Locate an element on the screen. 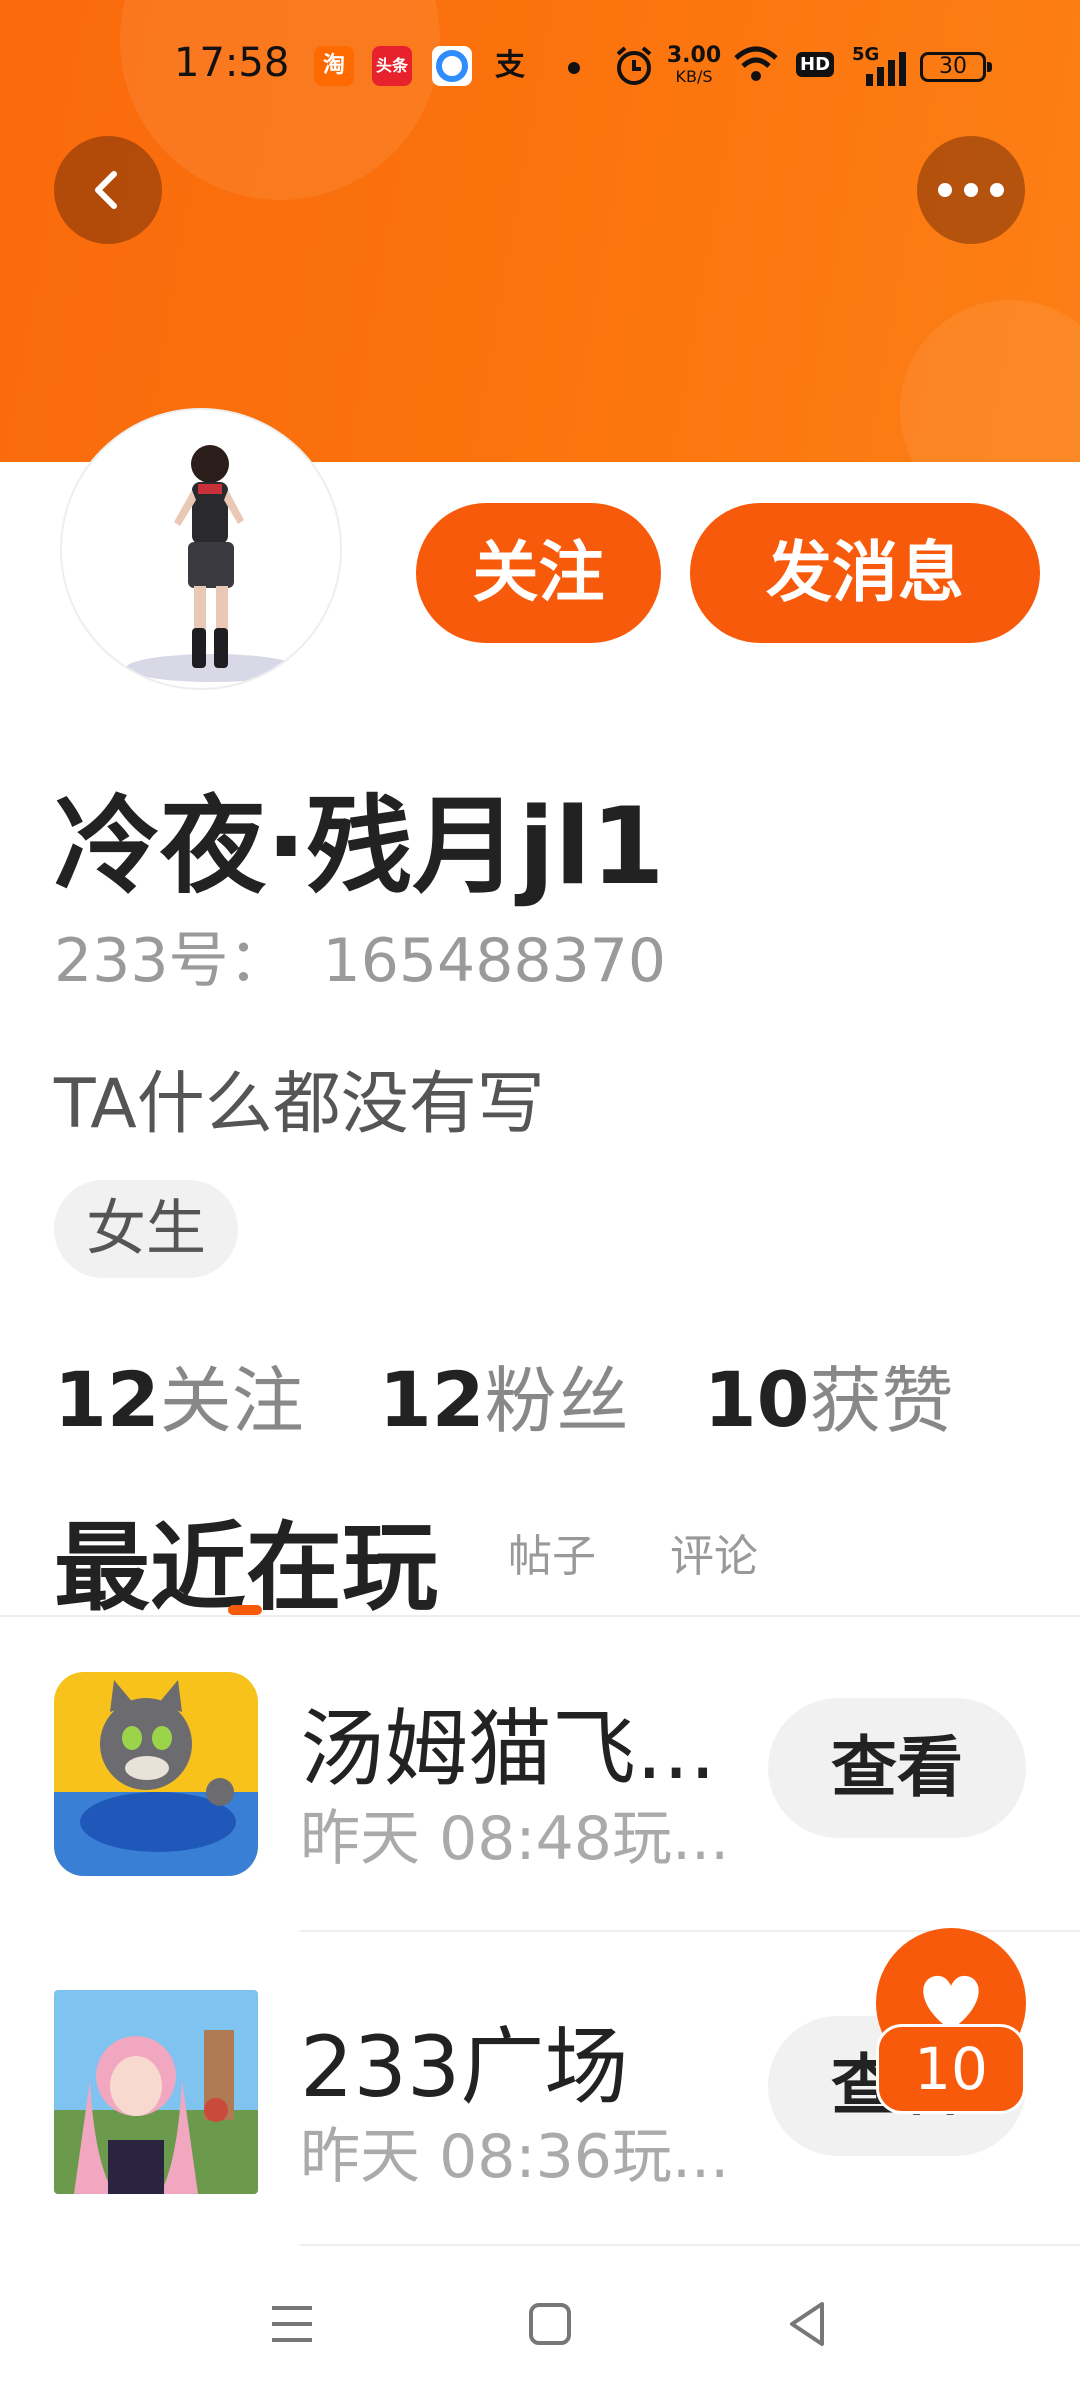 The height and width of the screenshot is (2400, 1080). home-square-icon is located at coordinates (550, 2324).